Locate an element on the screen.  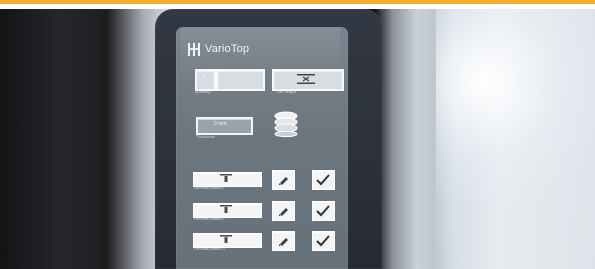
favourite-row-3-check-button is located at coordinates (323, 241).